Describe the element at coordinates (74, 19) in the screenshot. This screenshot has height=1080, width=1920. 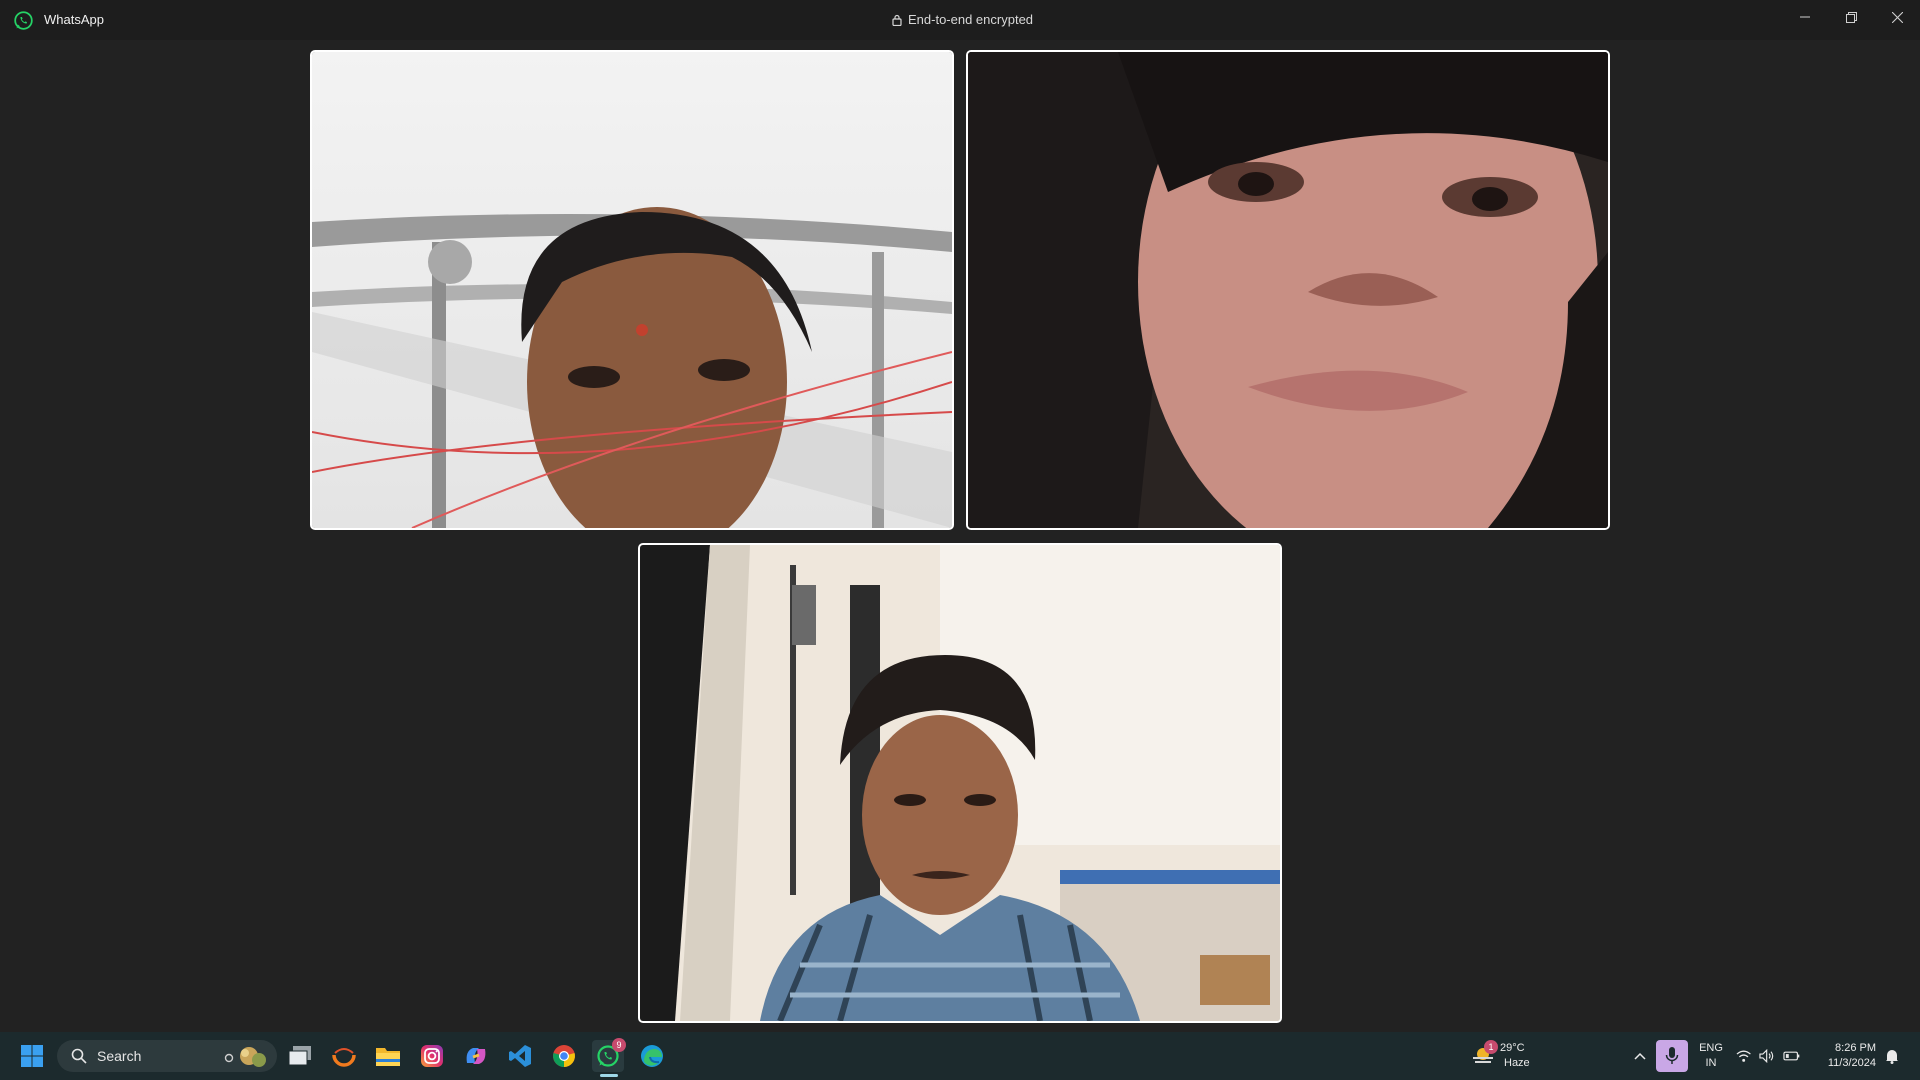
I see `app-title: WhatsApp` at that location.